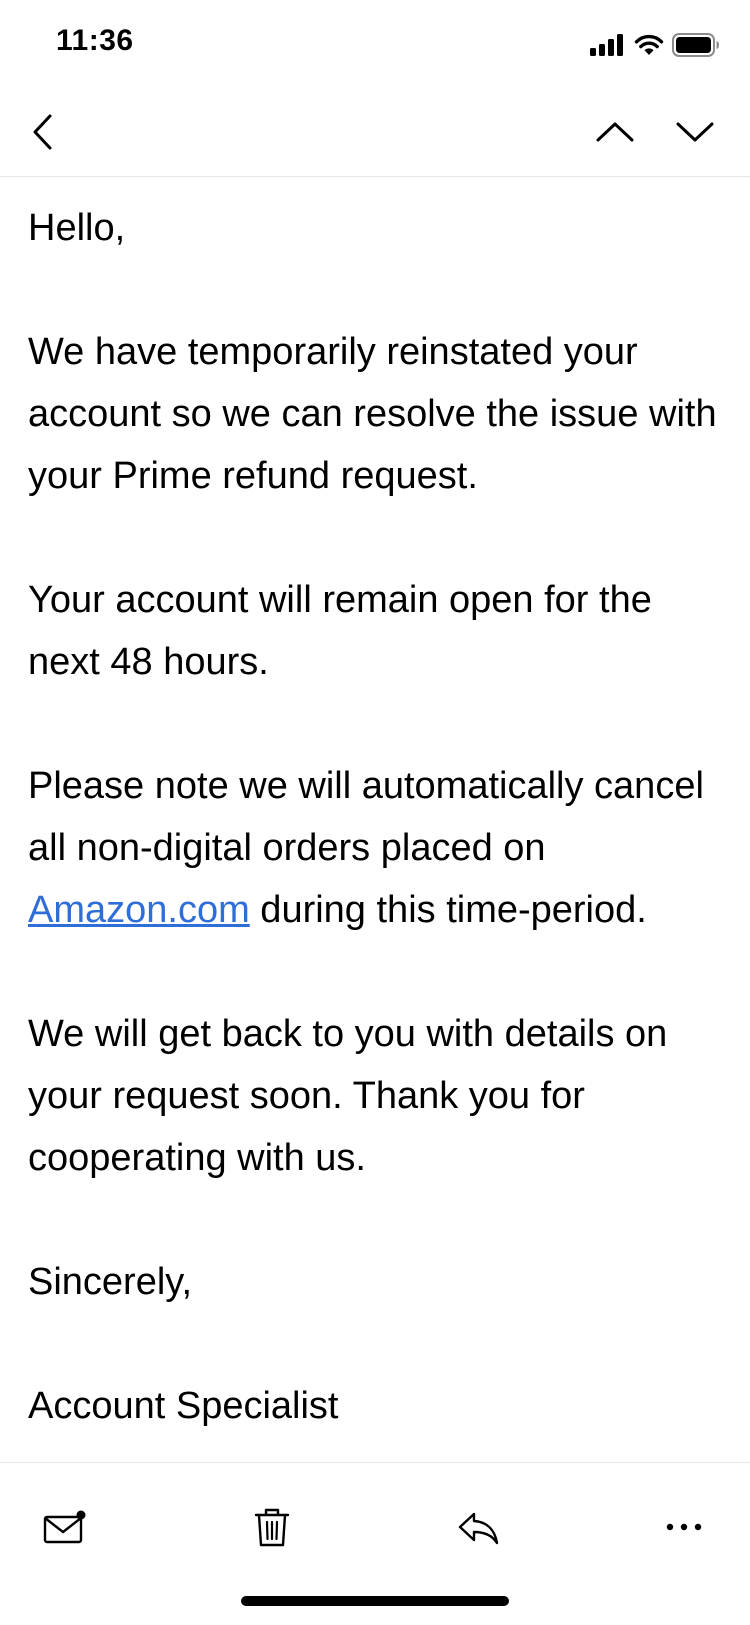 Image resolution: width=750 pixels, height=1625 pixels. What do you see at coordinates (695, 45) in the screenshot?
I see `battery-icon` at bounding box center [695, 45].